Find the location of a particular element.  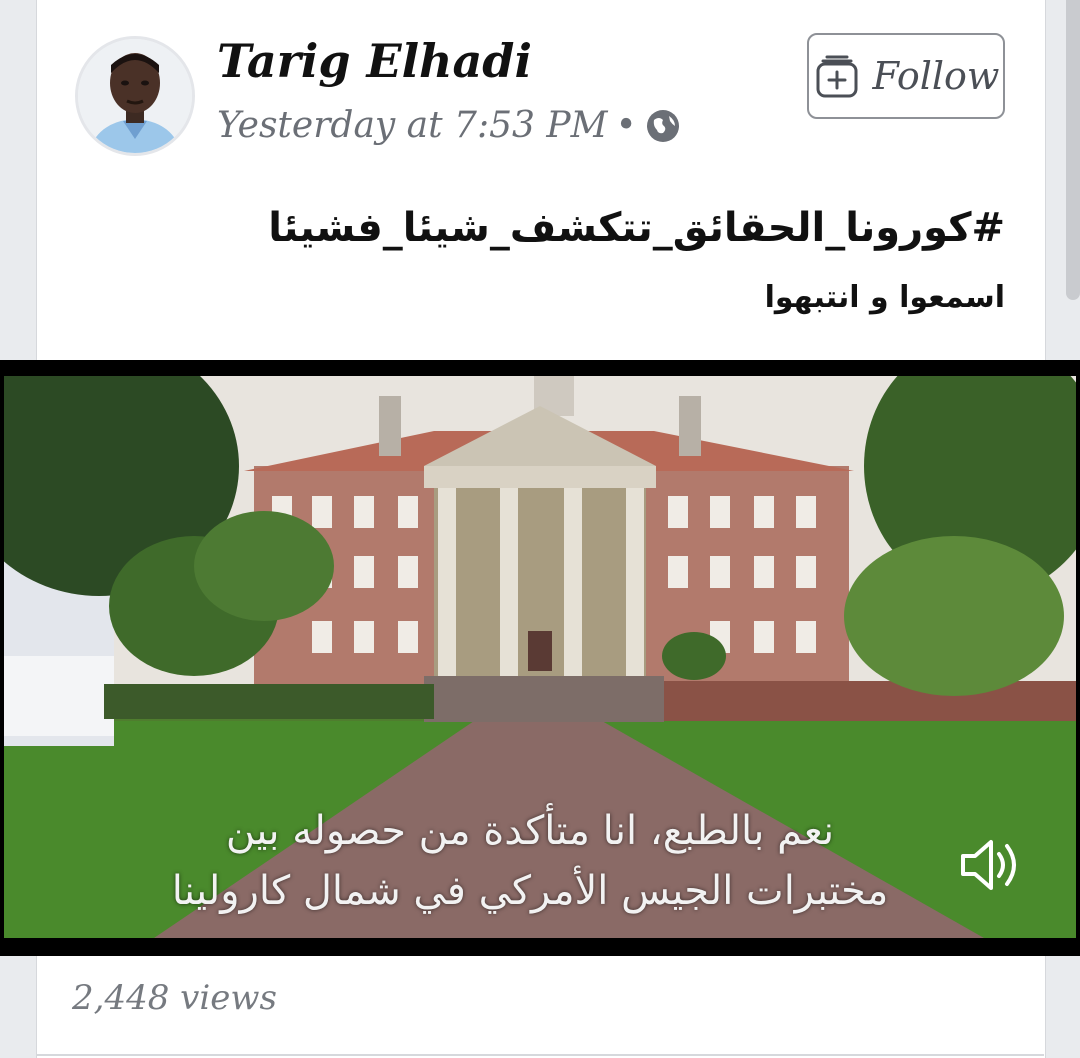

post-meta: Yesterday at 7:53 PM • is located at coordinates (449, 125).